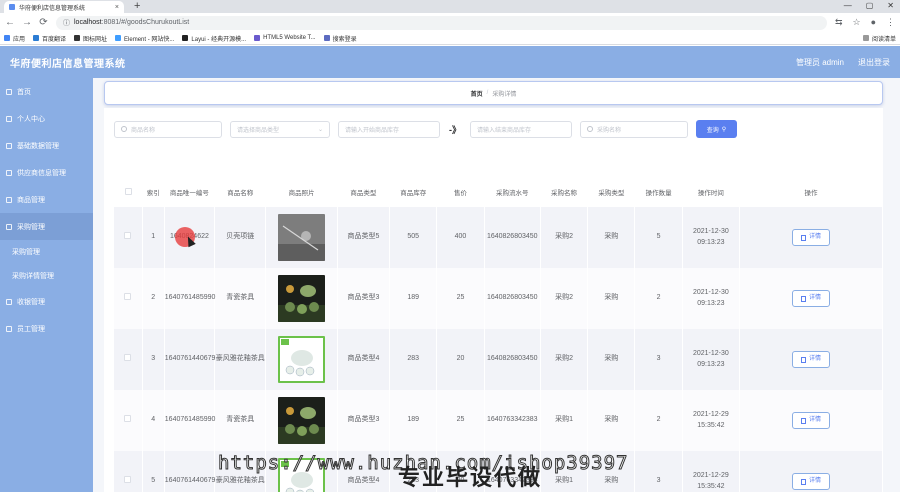 This screenshot has width=900, height=492. I want to click on app-header: 华府便利店信息管理系统 管理员 admin 退出登录, so click(450, 62).